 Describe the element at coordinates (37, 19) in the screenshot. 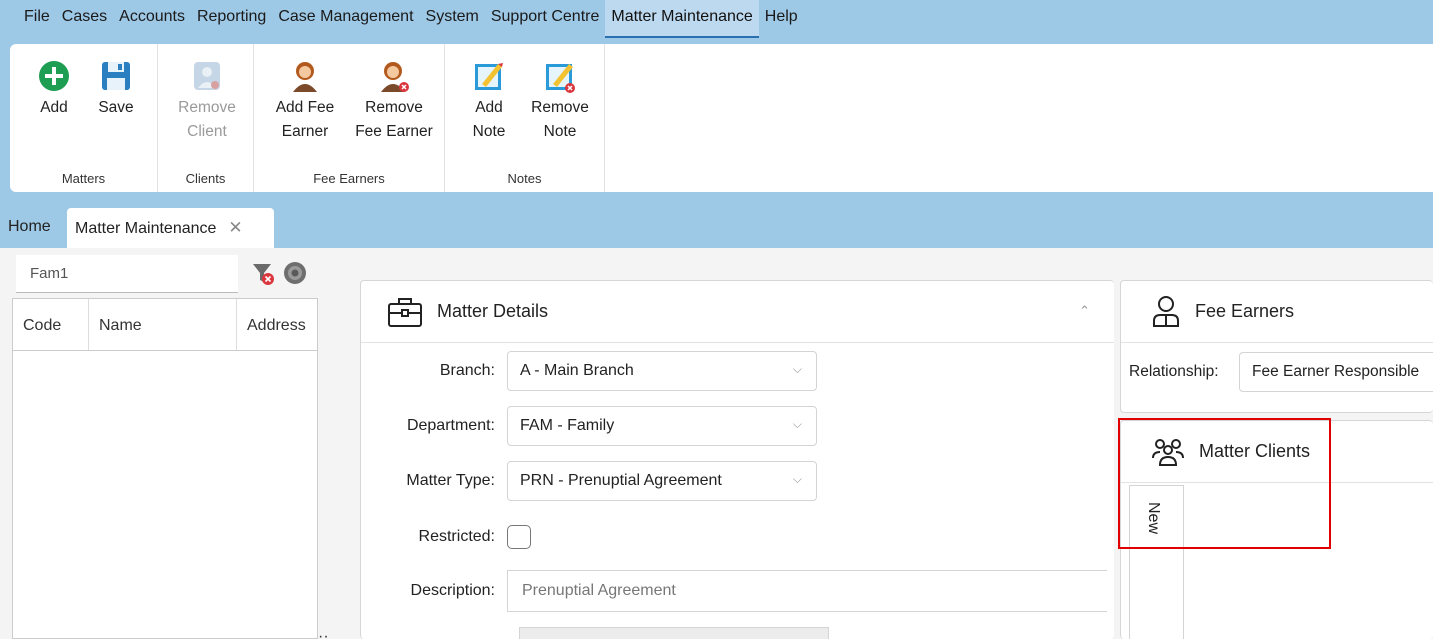

I see `menu-file: File` at that location.